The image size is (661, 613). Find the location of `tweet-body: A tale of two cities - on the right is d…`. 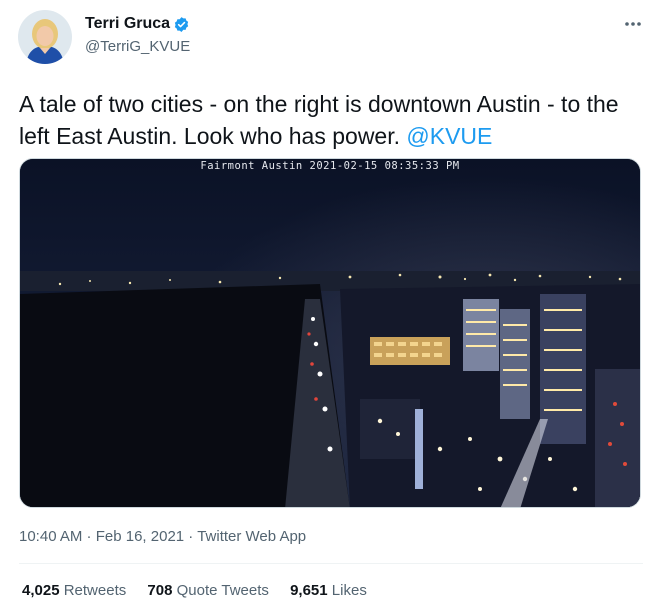

tweet-body: A tale of two cities - on the right is d… is located at coordinates (319, 120).